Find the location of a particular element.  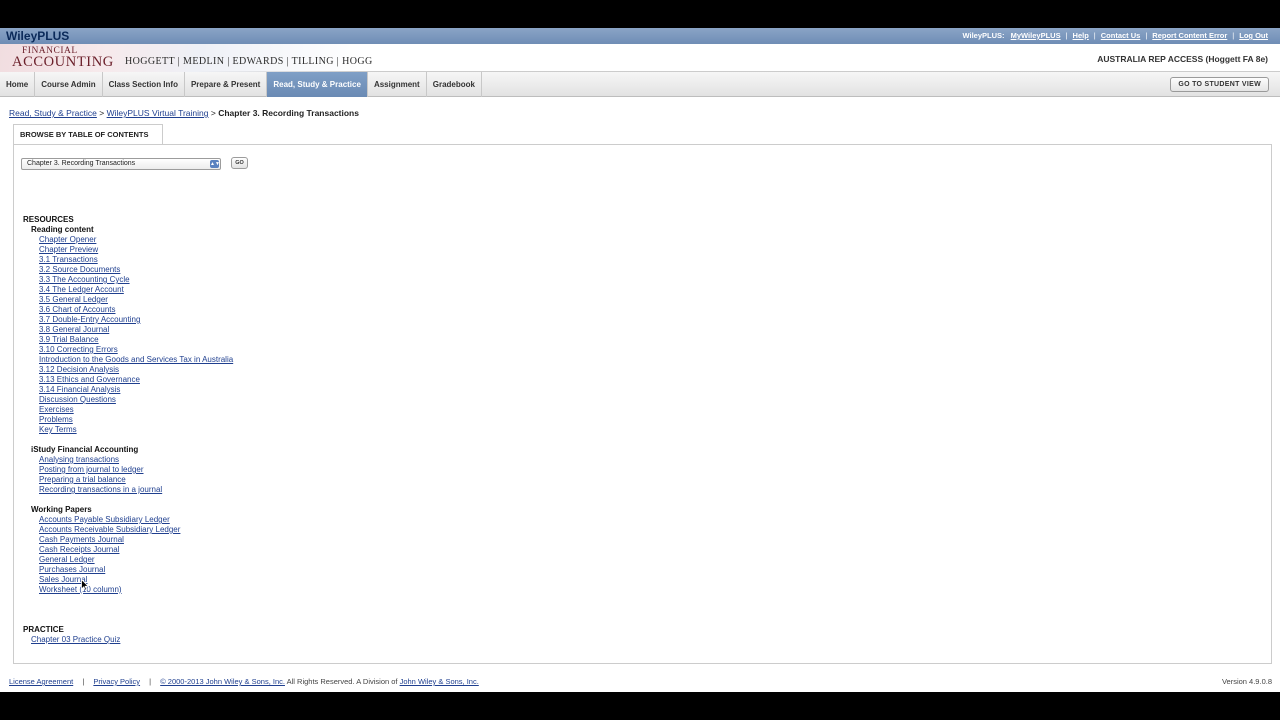

reading-content-link: 3.3 The Accounting Cycle is located at coordinates (84, 279).